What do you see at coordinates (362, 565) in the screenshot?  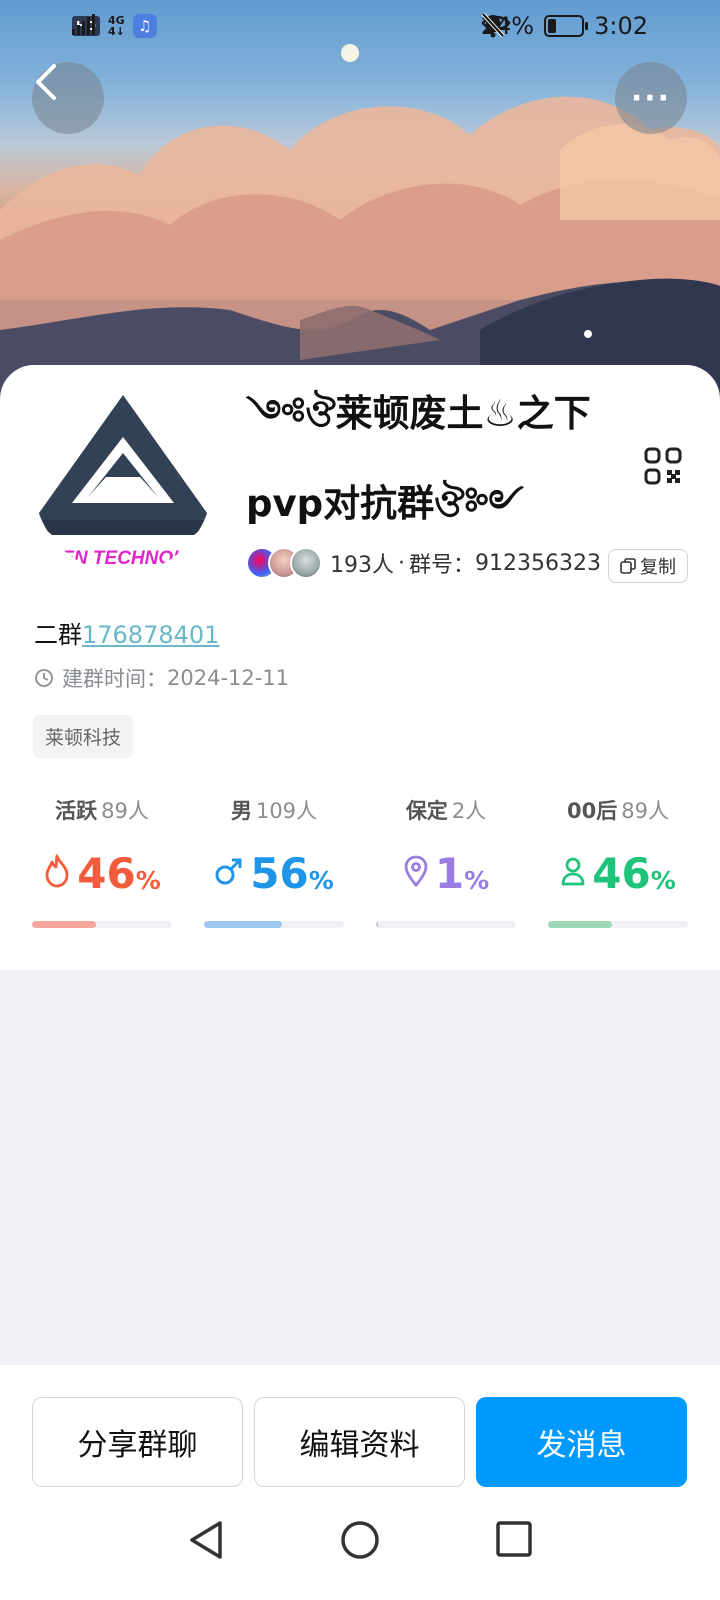 I see `member-count: 193人` at bounding box center [362, 565].